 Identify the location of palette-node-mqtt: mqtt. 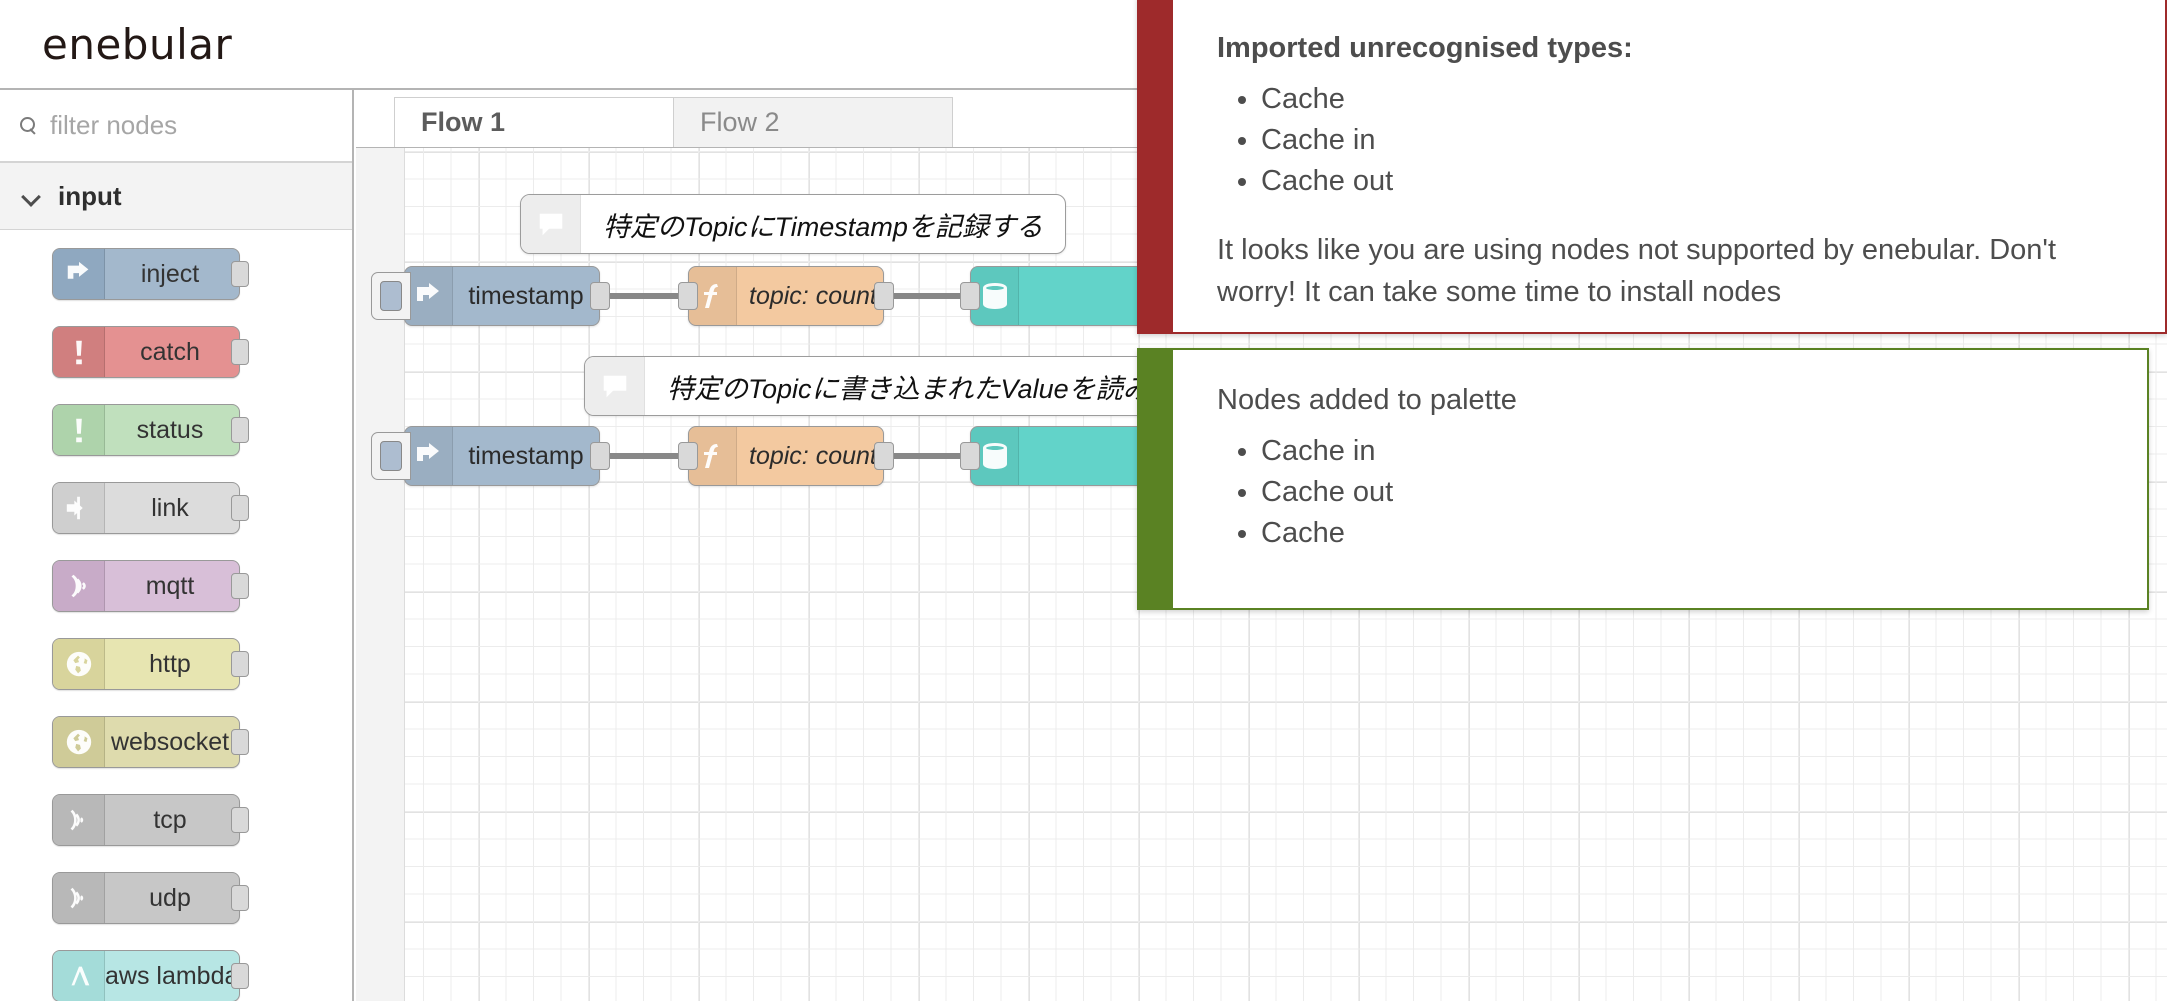
(150, 586).